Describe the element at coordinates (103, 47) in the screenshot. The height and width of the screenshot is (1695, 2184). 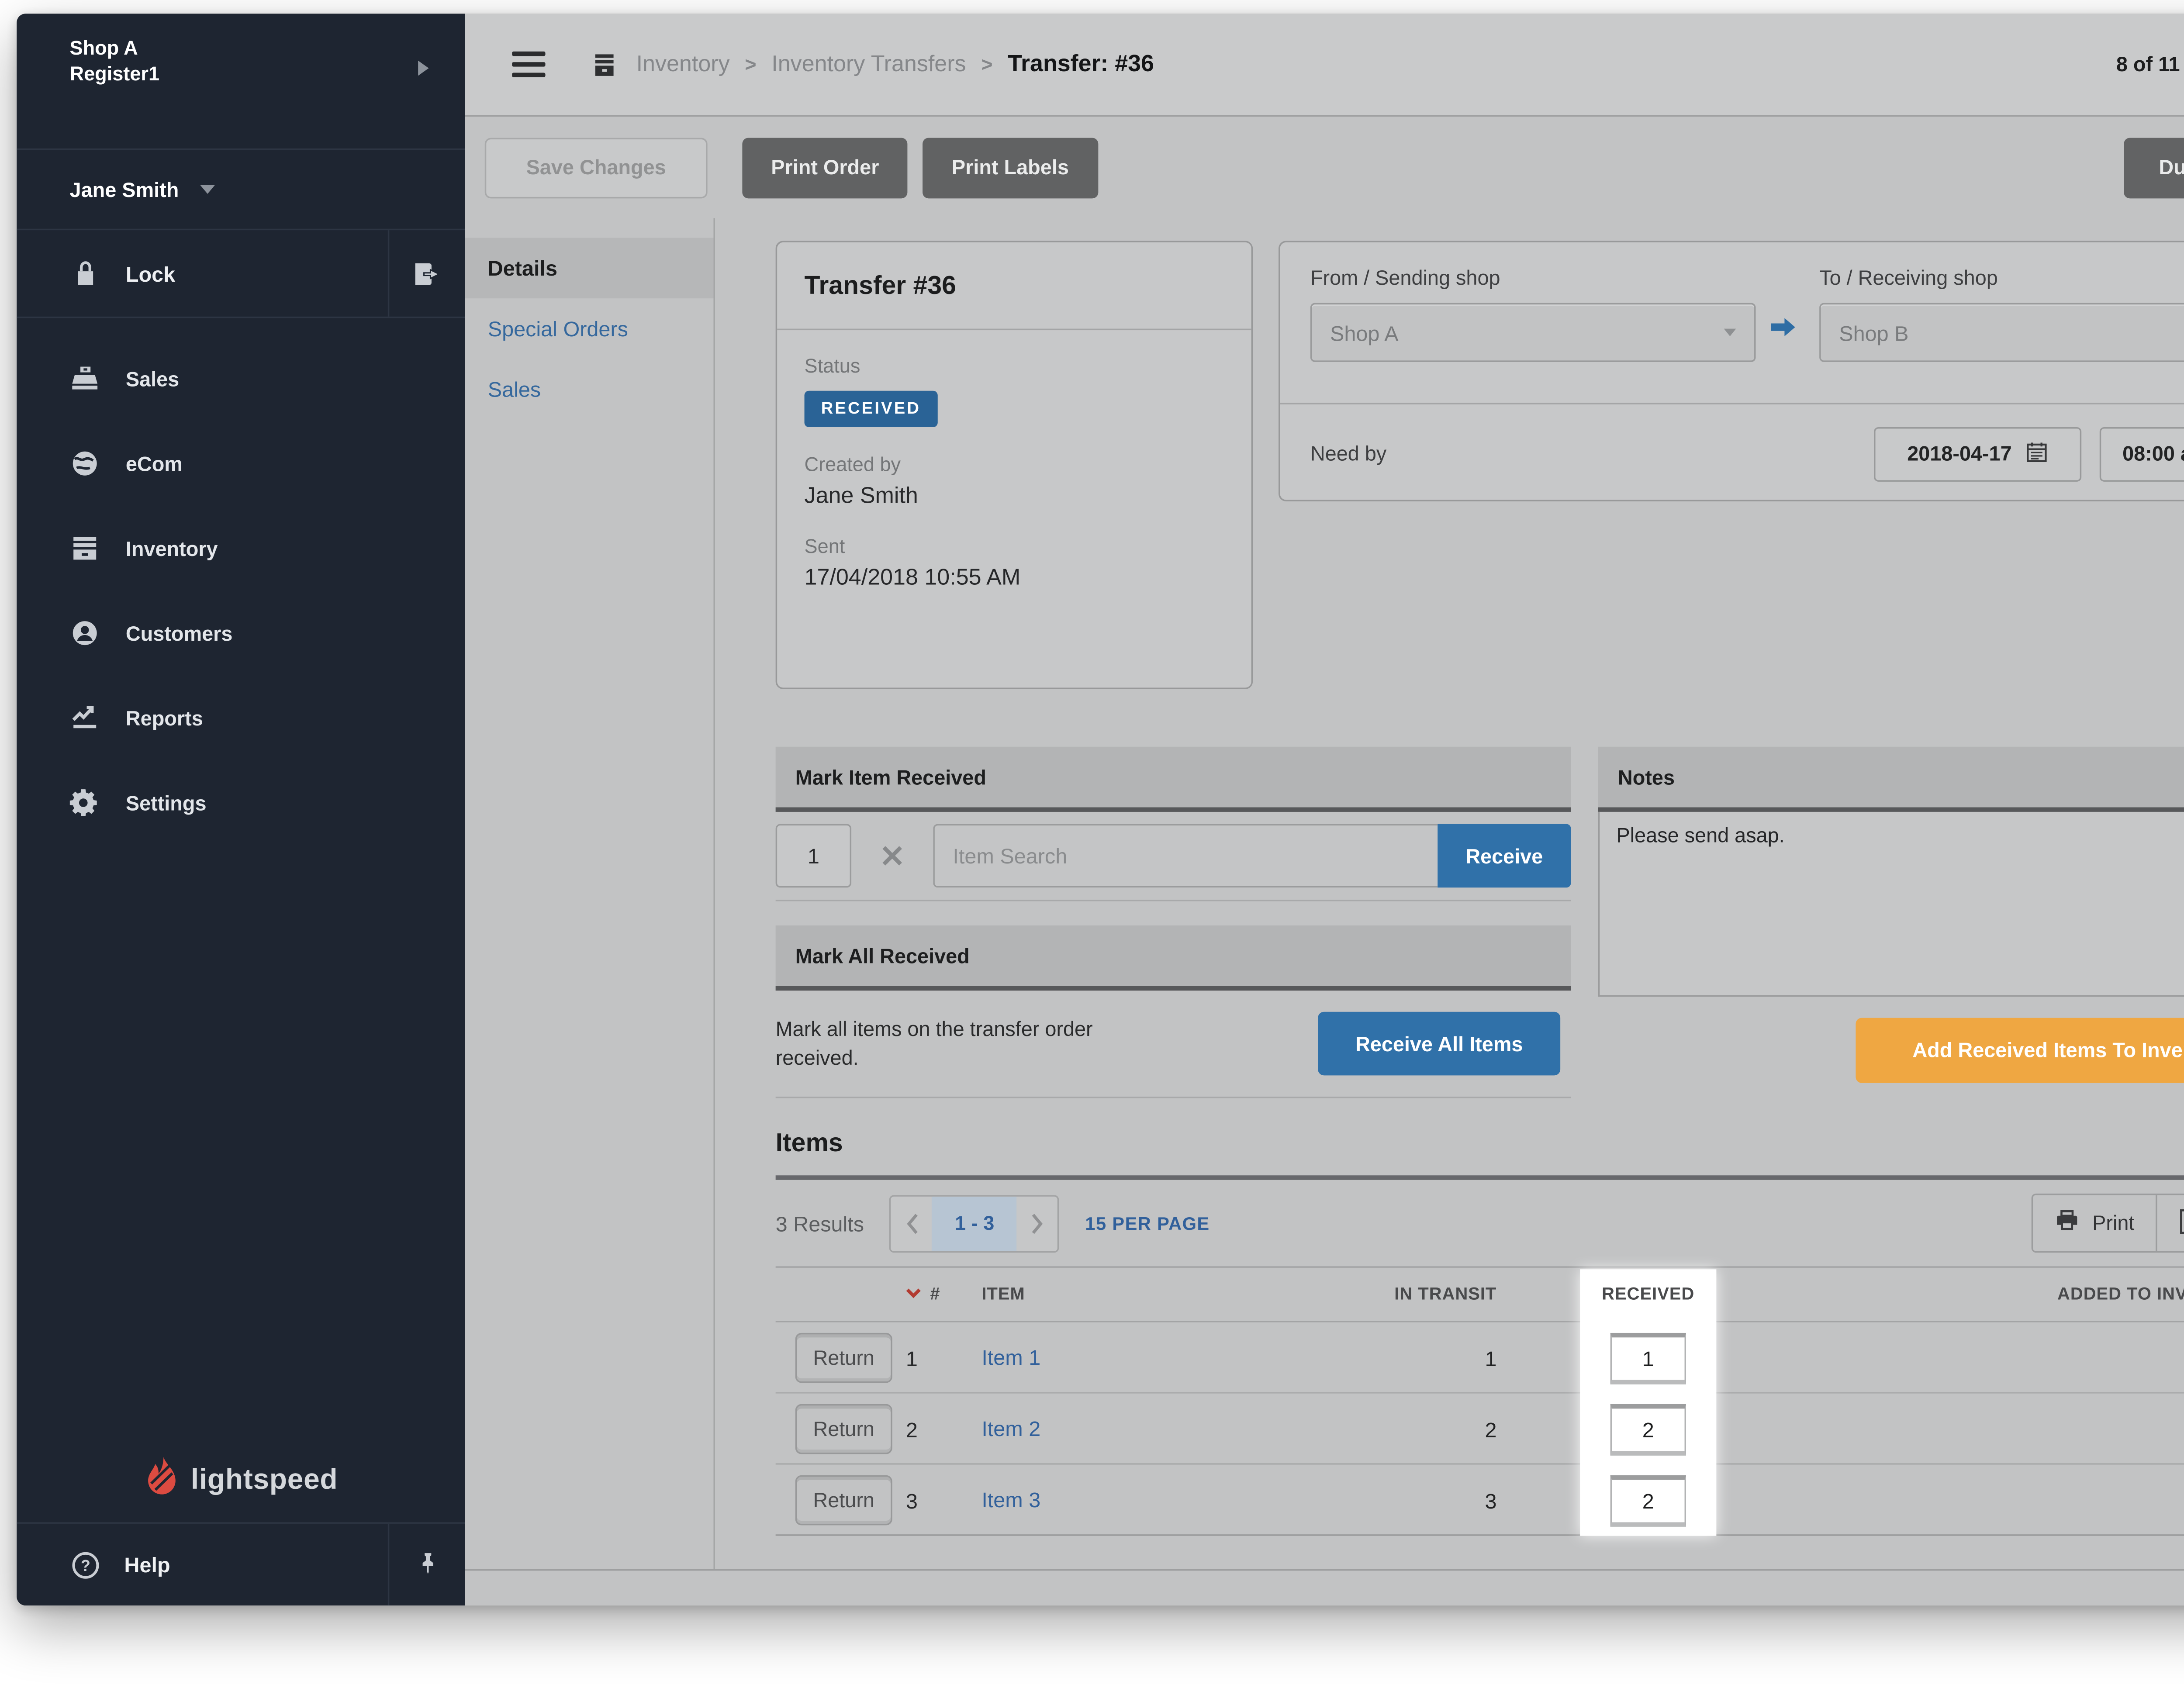
I see `shop-name: Shop A` at that location.